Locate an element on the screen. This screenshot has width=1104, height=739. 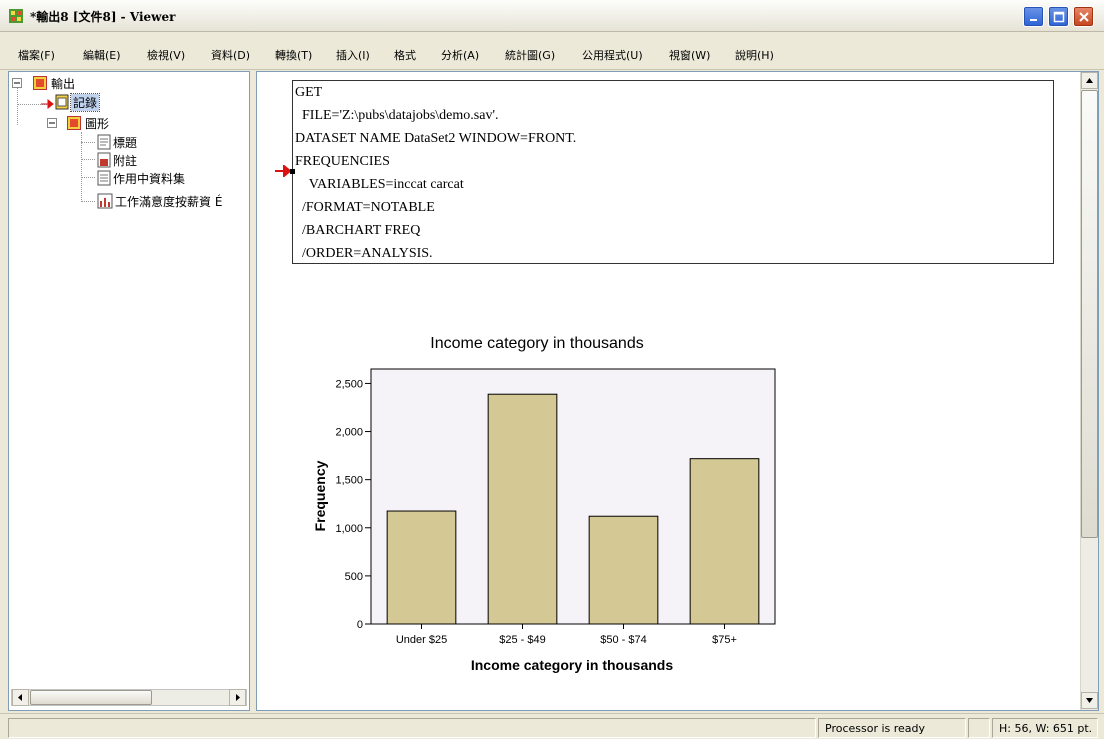
scroll-right-button is located at coordinates (237, 697).